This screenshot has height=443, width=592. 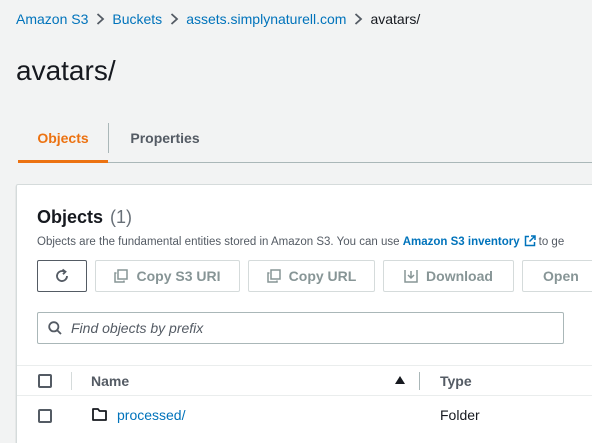 What do you see at coordinates (52, 19) in the screenshot?
I see `breadcrumb-amazon-s3: Amazon S3` at bounding box center [52, 19].